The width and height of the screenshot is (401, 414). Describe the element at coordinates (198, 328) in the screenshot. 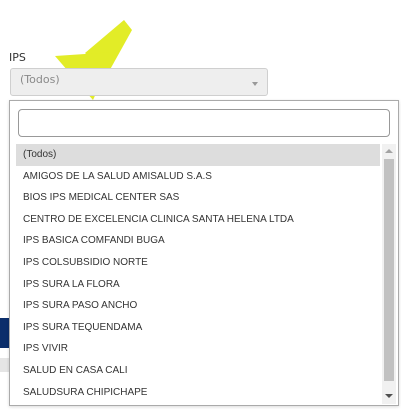

I see `dropdown-option: IPS SURA TEQUENDAMA` at that location.